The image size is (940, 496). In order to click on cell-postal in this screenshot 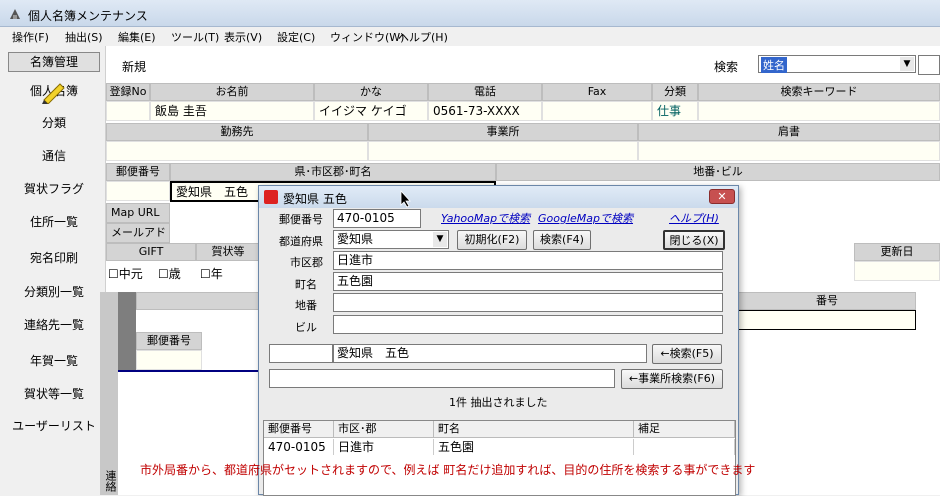, I will do `click(138, 191)`.